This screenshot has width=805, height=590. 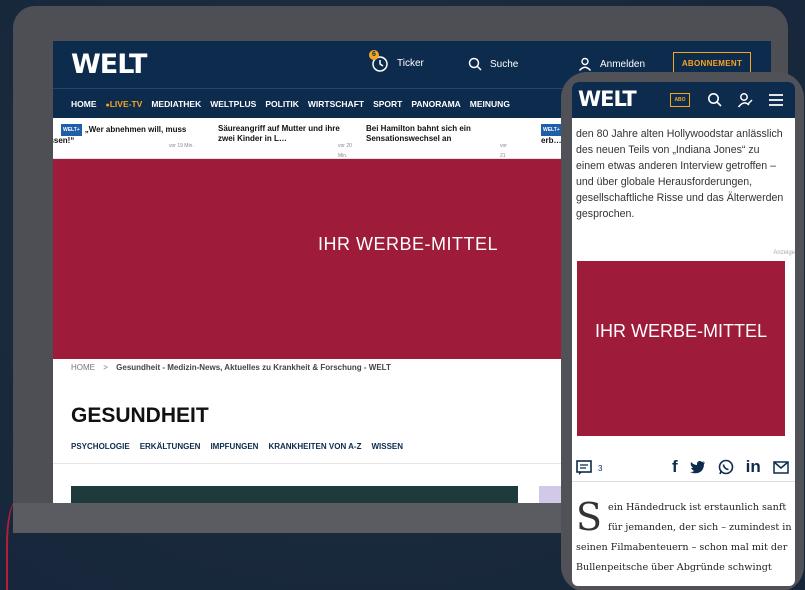 I want to click on breadcrumb-home: HOME, so click(x=83, y=367).